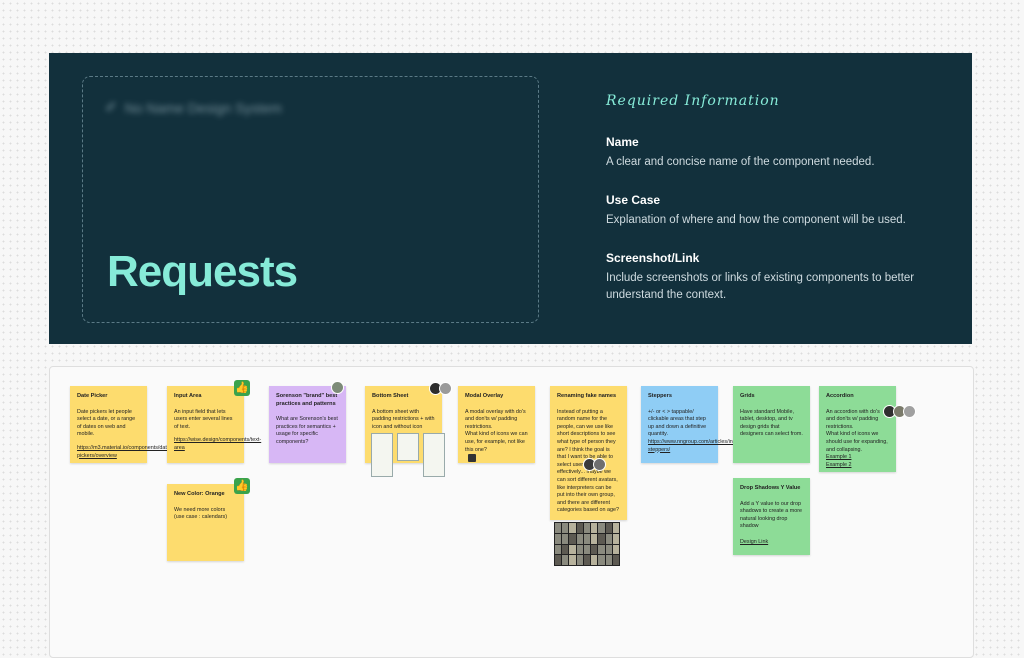 Image resolution: width=1024 pixels, height=658 pixels. Describe the element at coordinates (747, 396) in the screenshot. I see `note-title: Grids` at that location.